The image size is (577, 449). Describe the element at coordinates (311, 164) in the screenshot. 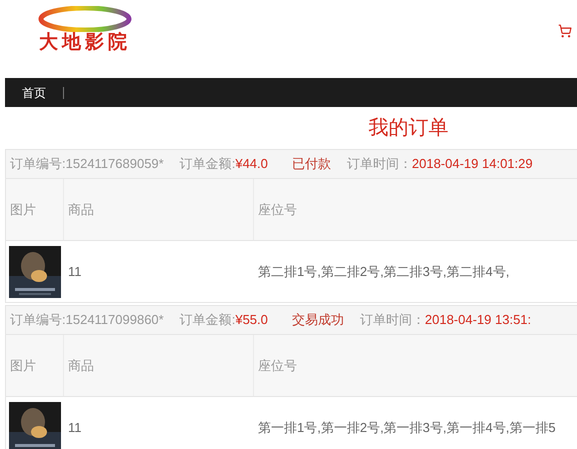

I see `order-status: 已付款` at that location.